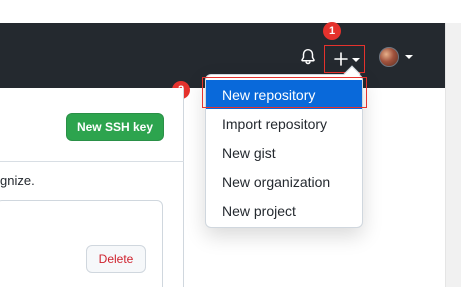  I want to click on avatar-caret-down-icon, so click(409, 57).